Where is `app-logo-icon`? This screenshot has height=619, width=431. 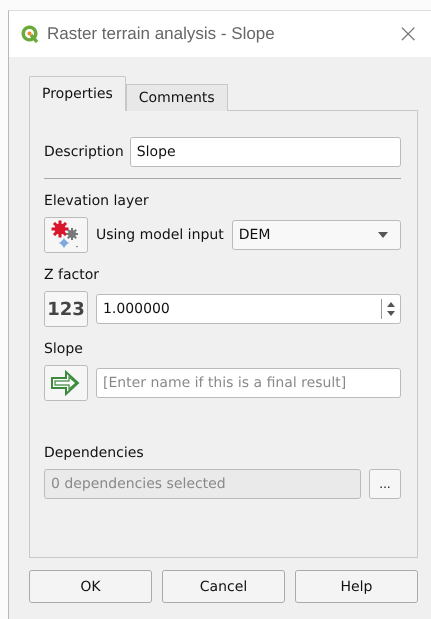
app-logo-icon is located at coordinates (30, 34).